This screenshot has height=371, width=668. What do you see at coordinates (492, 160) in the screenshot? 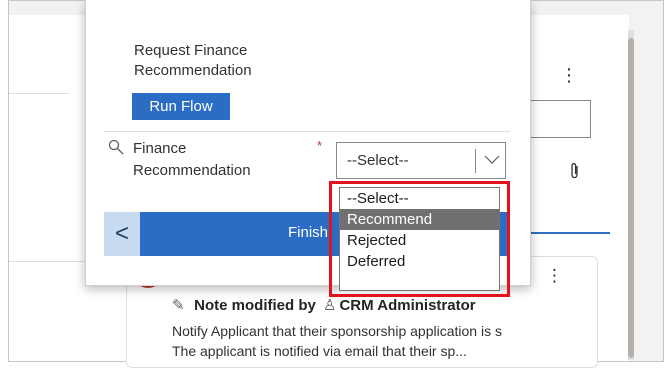
I see `chevron-down-icon` at bounding box center [492, 160].